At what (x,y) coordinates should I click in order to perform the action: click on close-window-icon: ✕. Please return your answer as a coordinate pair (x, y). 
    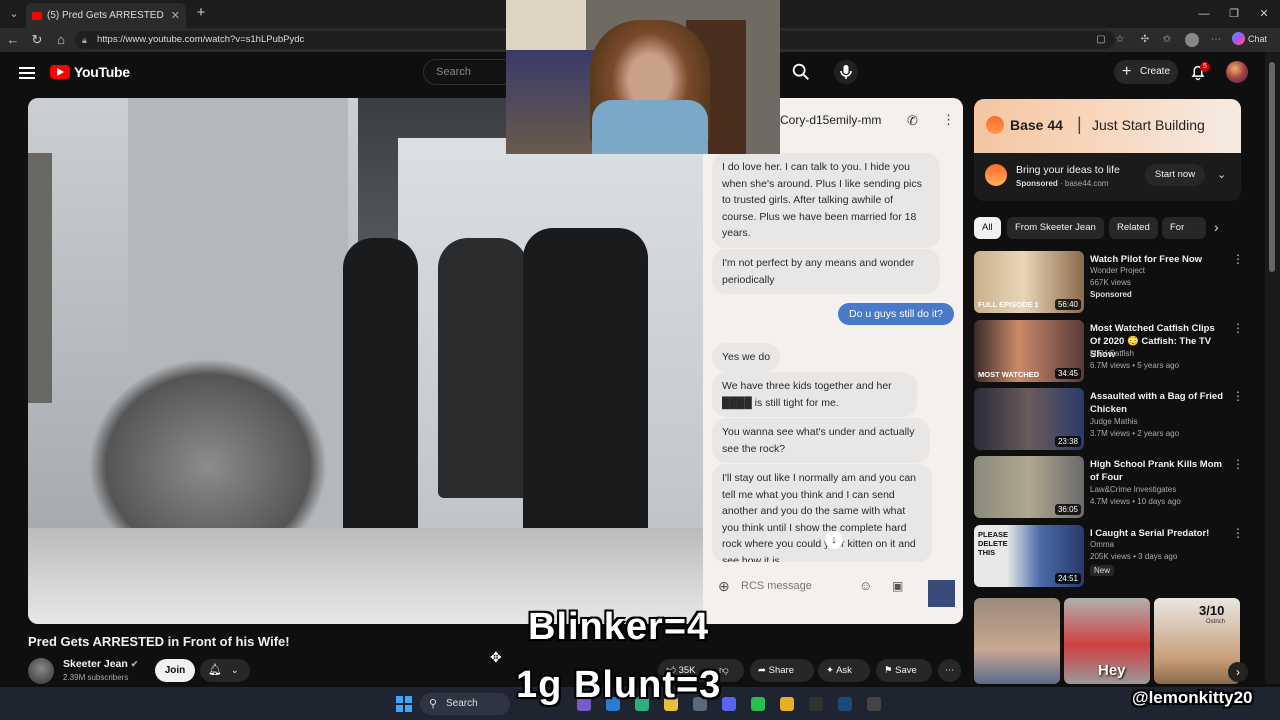
    Looking at the image, I should click on (1264, 14).